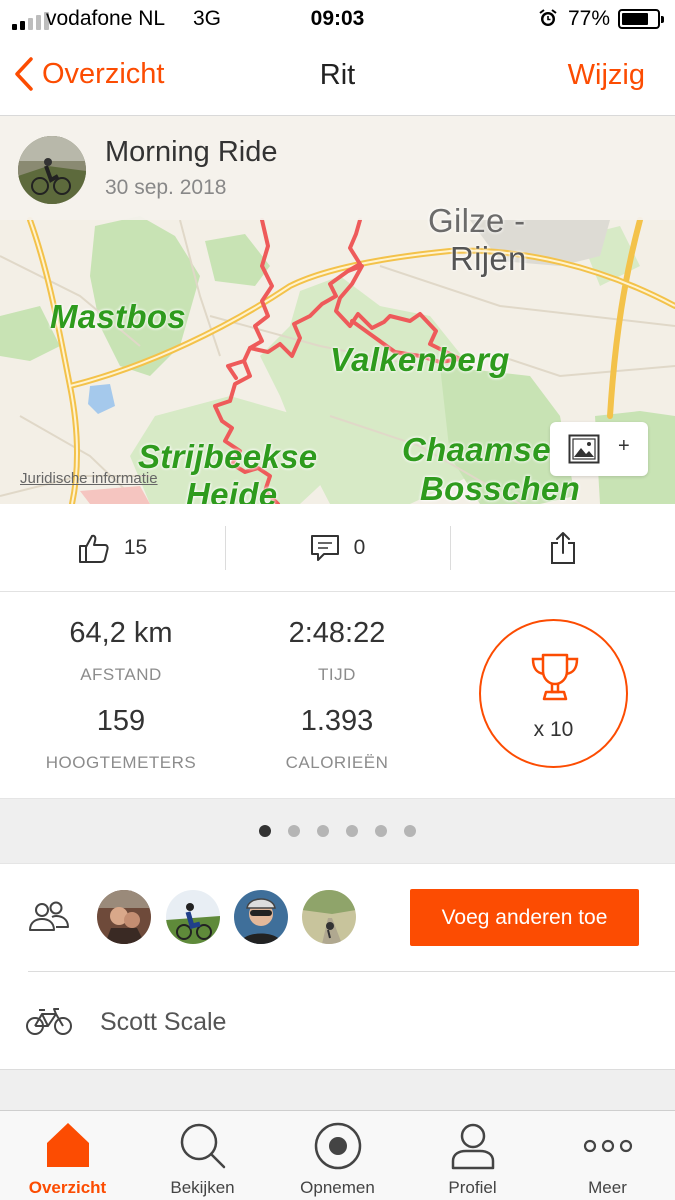  I want to click on edit-button: Wijzig, so click(606, 75).